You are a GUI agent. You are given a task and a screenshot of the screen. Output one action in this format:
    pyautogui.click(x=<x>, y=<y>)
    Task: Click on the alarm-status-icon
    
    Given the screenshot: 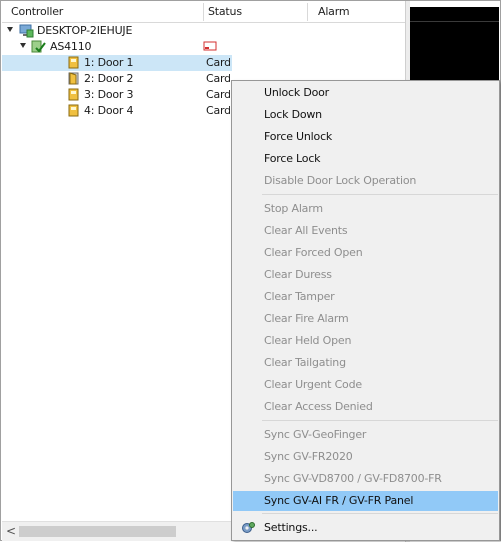 What is the action you would take?
    pyautogui.click(x=210, y=48)
    